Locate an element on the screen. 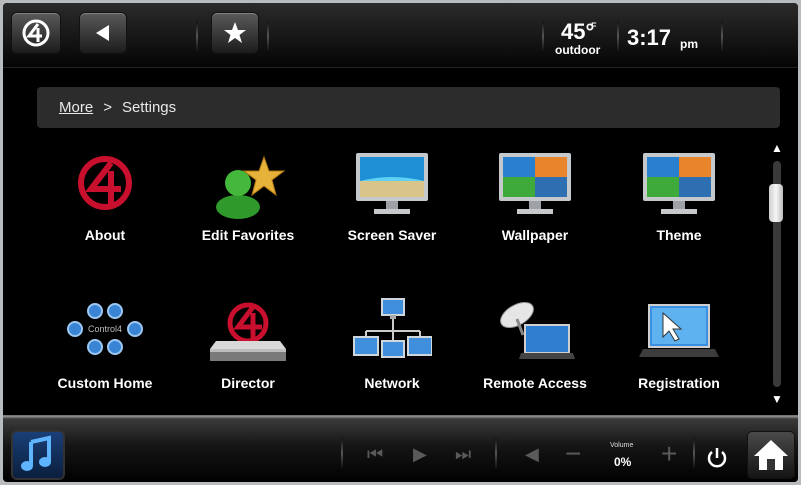 The height and width of the screenshot is (485, 801). star-icon is located at coordinates (235, 32).